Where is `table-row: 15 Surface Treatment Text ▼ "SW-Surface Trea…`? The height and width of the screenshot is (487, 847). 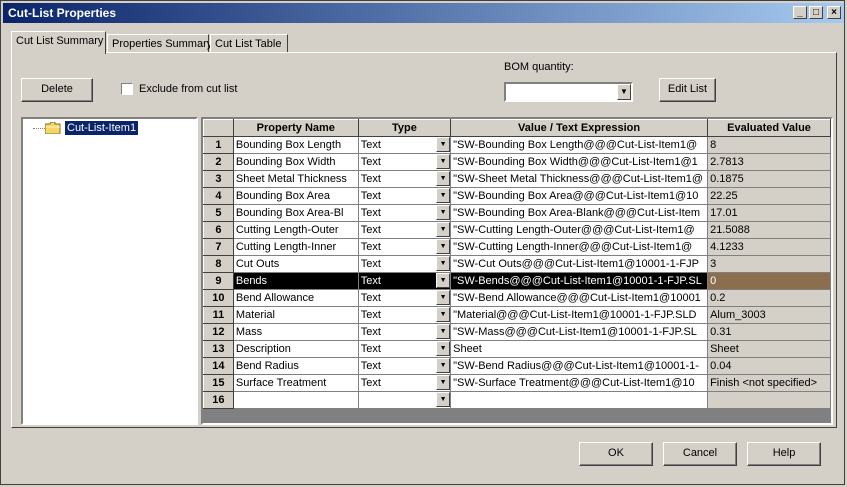
table-row: 15 Surface Treatment Text ▼ "SW-Surface Trea… is located at coordinates (517, 383).